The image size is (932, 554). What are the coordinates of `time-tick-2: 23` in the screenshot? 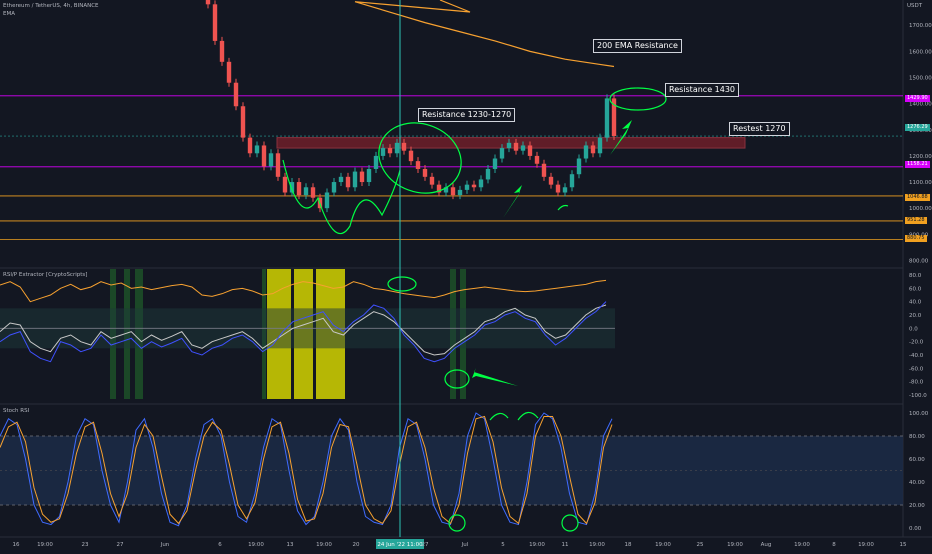 It's located at (85, 545).